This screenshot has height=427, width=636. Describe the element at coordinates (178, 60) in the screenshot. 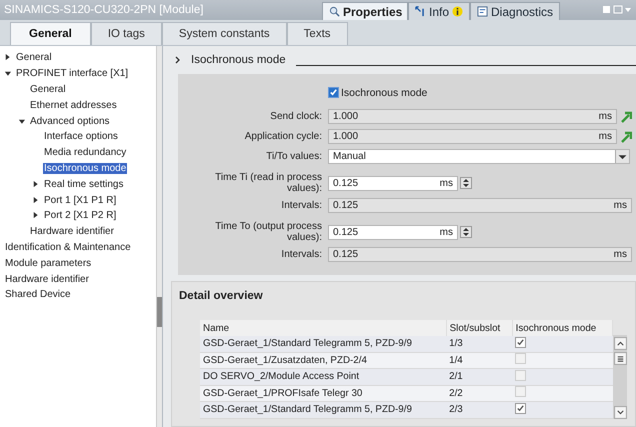

I see `chevron-icon` at that location.